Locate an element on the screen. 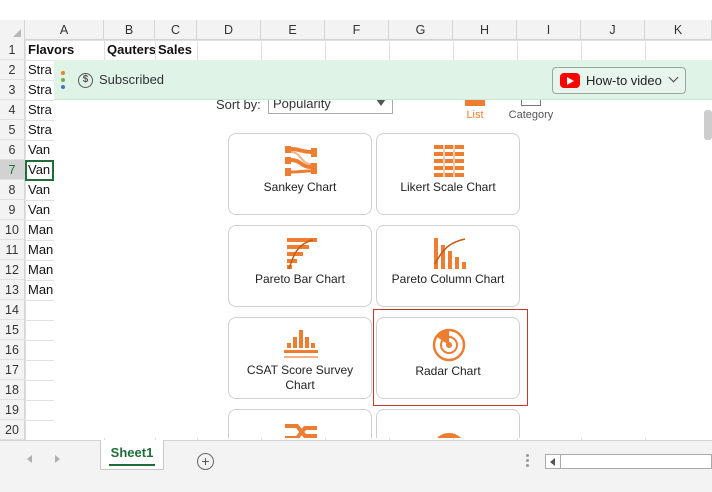  sheet-next-arrow-icon is located at coordinates (57, 459).